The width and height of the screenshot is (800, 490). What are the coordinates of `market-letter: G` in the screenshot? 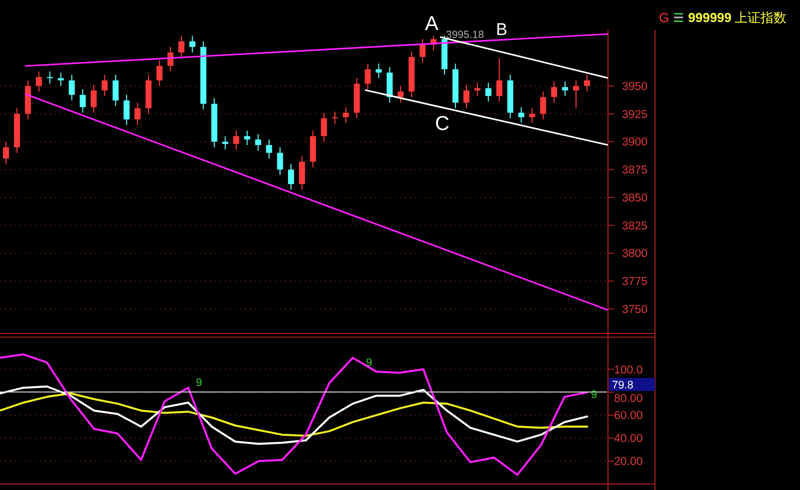 It's located at (664, 18).